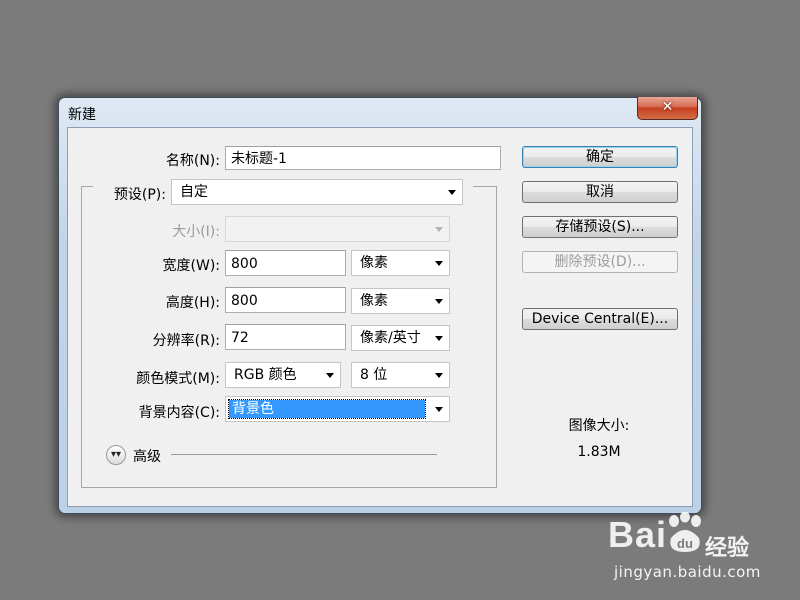  Describe the element at coordinates (317, 192) in the screenshot. I see `preset-select: 自定` at that location.